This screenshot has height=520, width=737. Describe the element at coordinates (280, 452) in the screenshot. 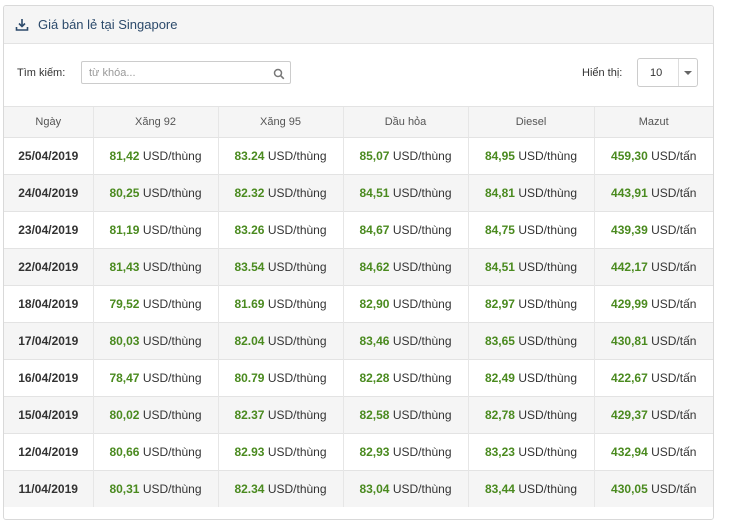

I see `cell-xang95: 82.93 USD/thùng` at that location.